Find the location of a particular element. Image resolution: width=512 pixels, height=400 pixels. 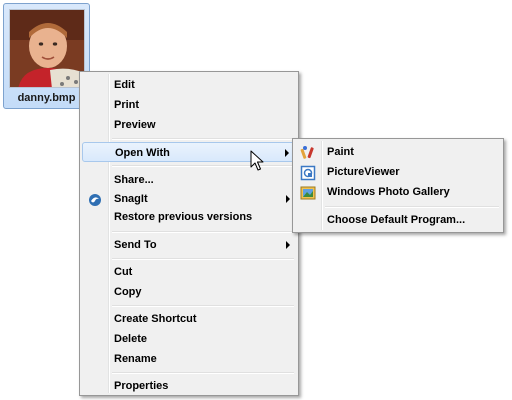

menu-item-properties: Properties is located at coordinates (189, 386).